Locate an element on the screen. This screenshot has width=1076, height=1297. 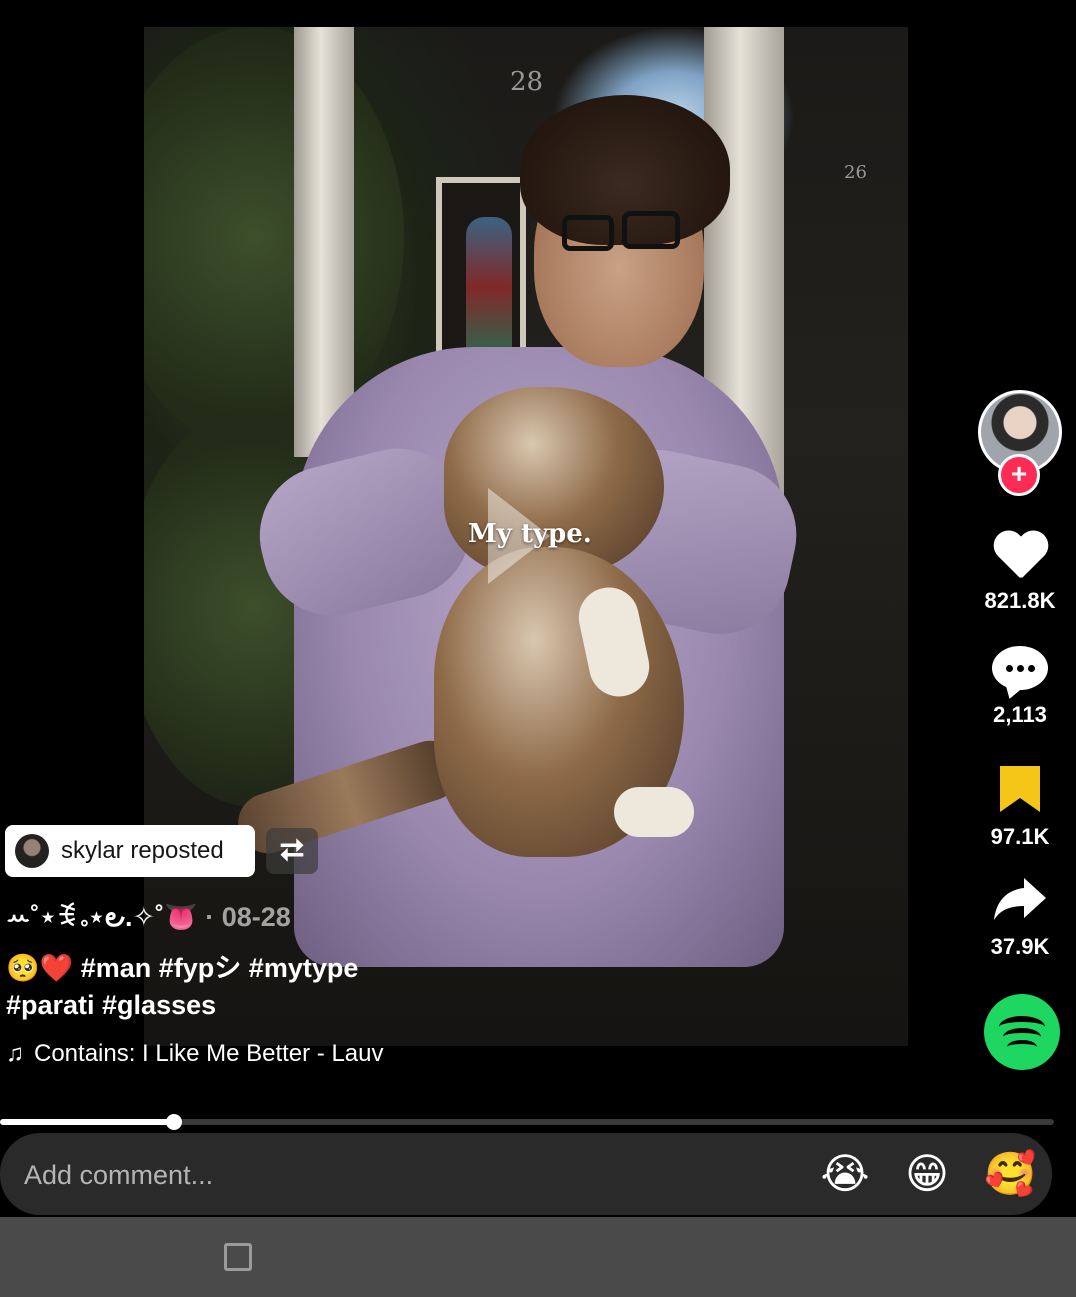
bottom-system-bar is located at coordinates (538, 1257).